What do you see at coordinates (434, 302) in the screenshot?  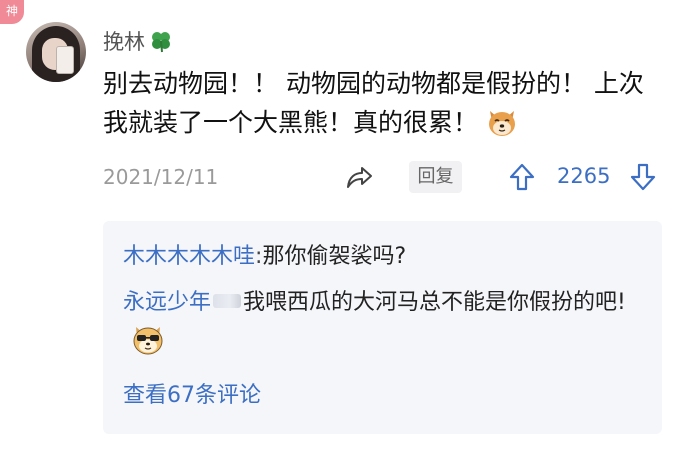 I see `reply-text: 我喂西瓜的大河马总不能是你假扮的吧!` at bounding box center [434, 302].